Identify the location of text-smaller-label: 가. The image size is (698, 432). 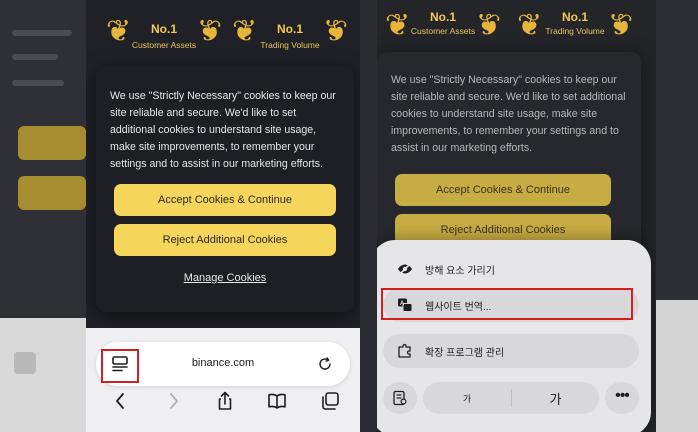
(467, 399).